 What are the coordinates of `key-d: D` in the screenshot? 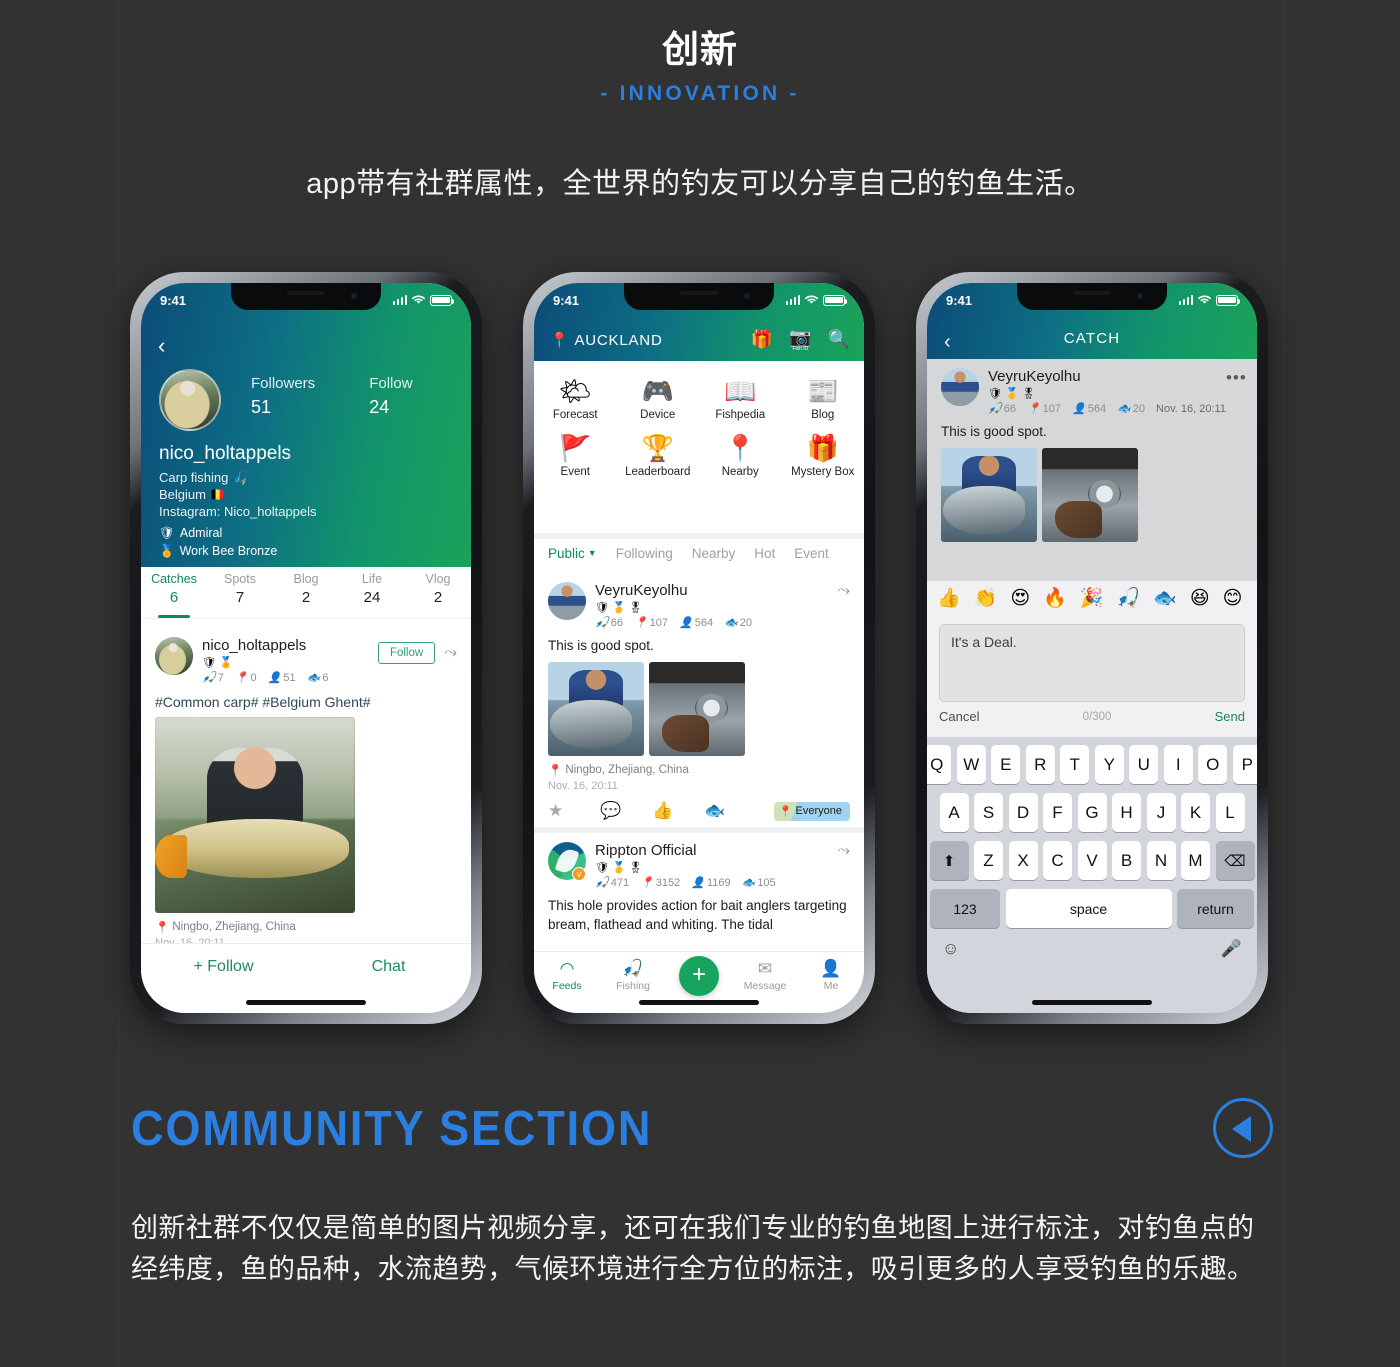 It's located at (1023, 812).